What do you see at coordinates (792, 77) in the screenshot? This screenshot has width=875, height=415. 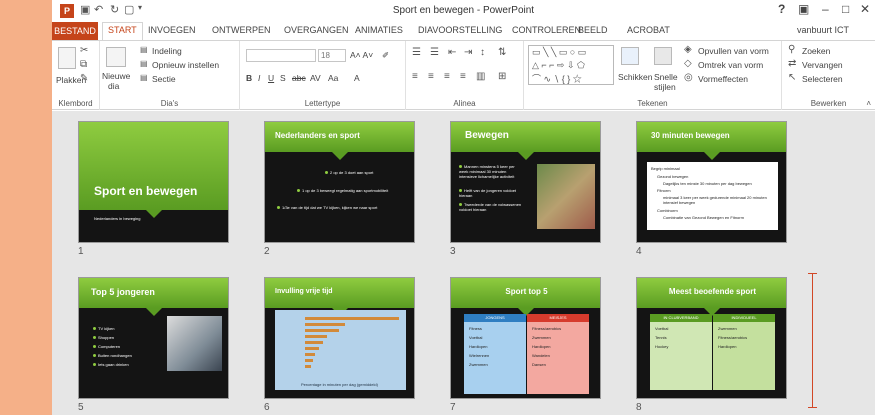 I see `select-icon: ↖` at bounding box center [792, 77].